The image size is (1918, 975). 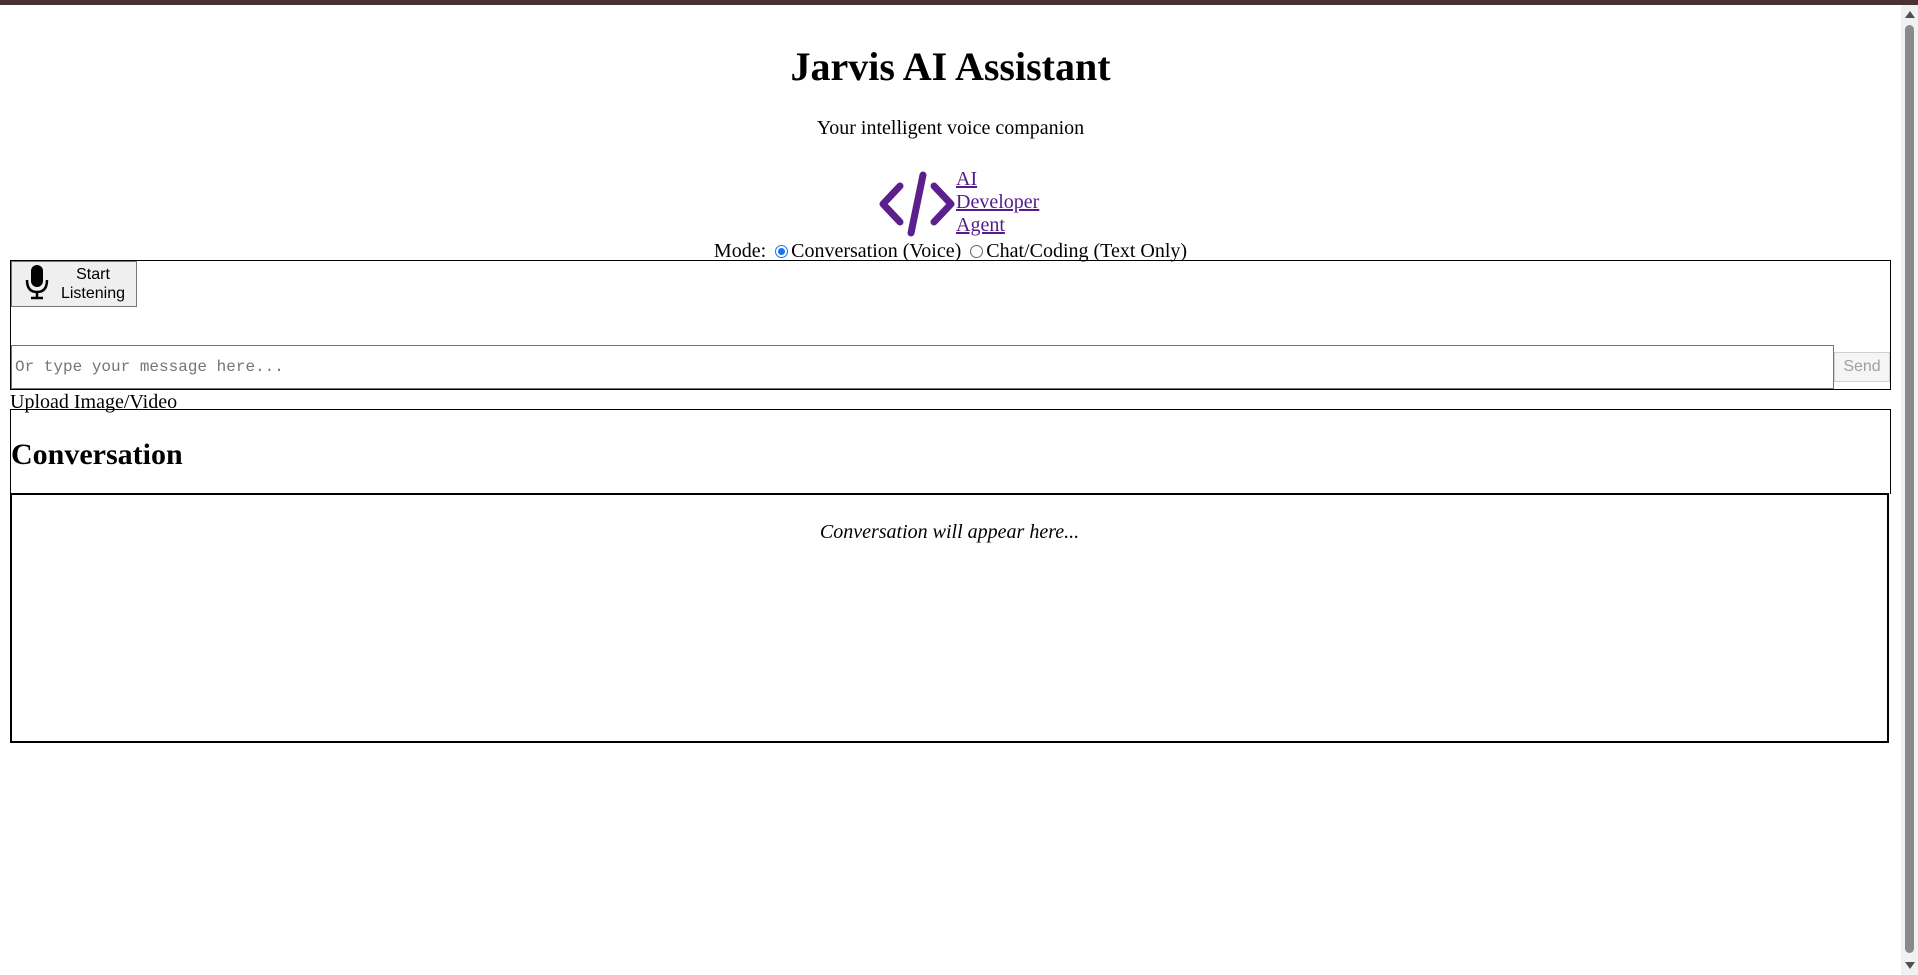 What do you see at coordinates (950, 66) in the screenshot?
I see `page-title: Jarvis AI Assistant` at bounding box center [950, 66].